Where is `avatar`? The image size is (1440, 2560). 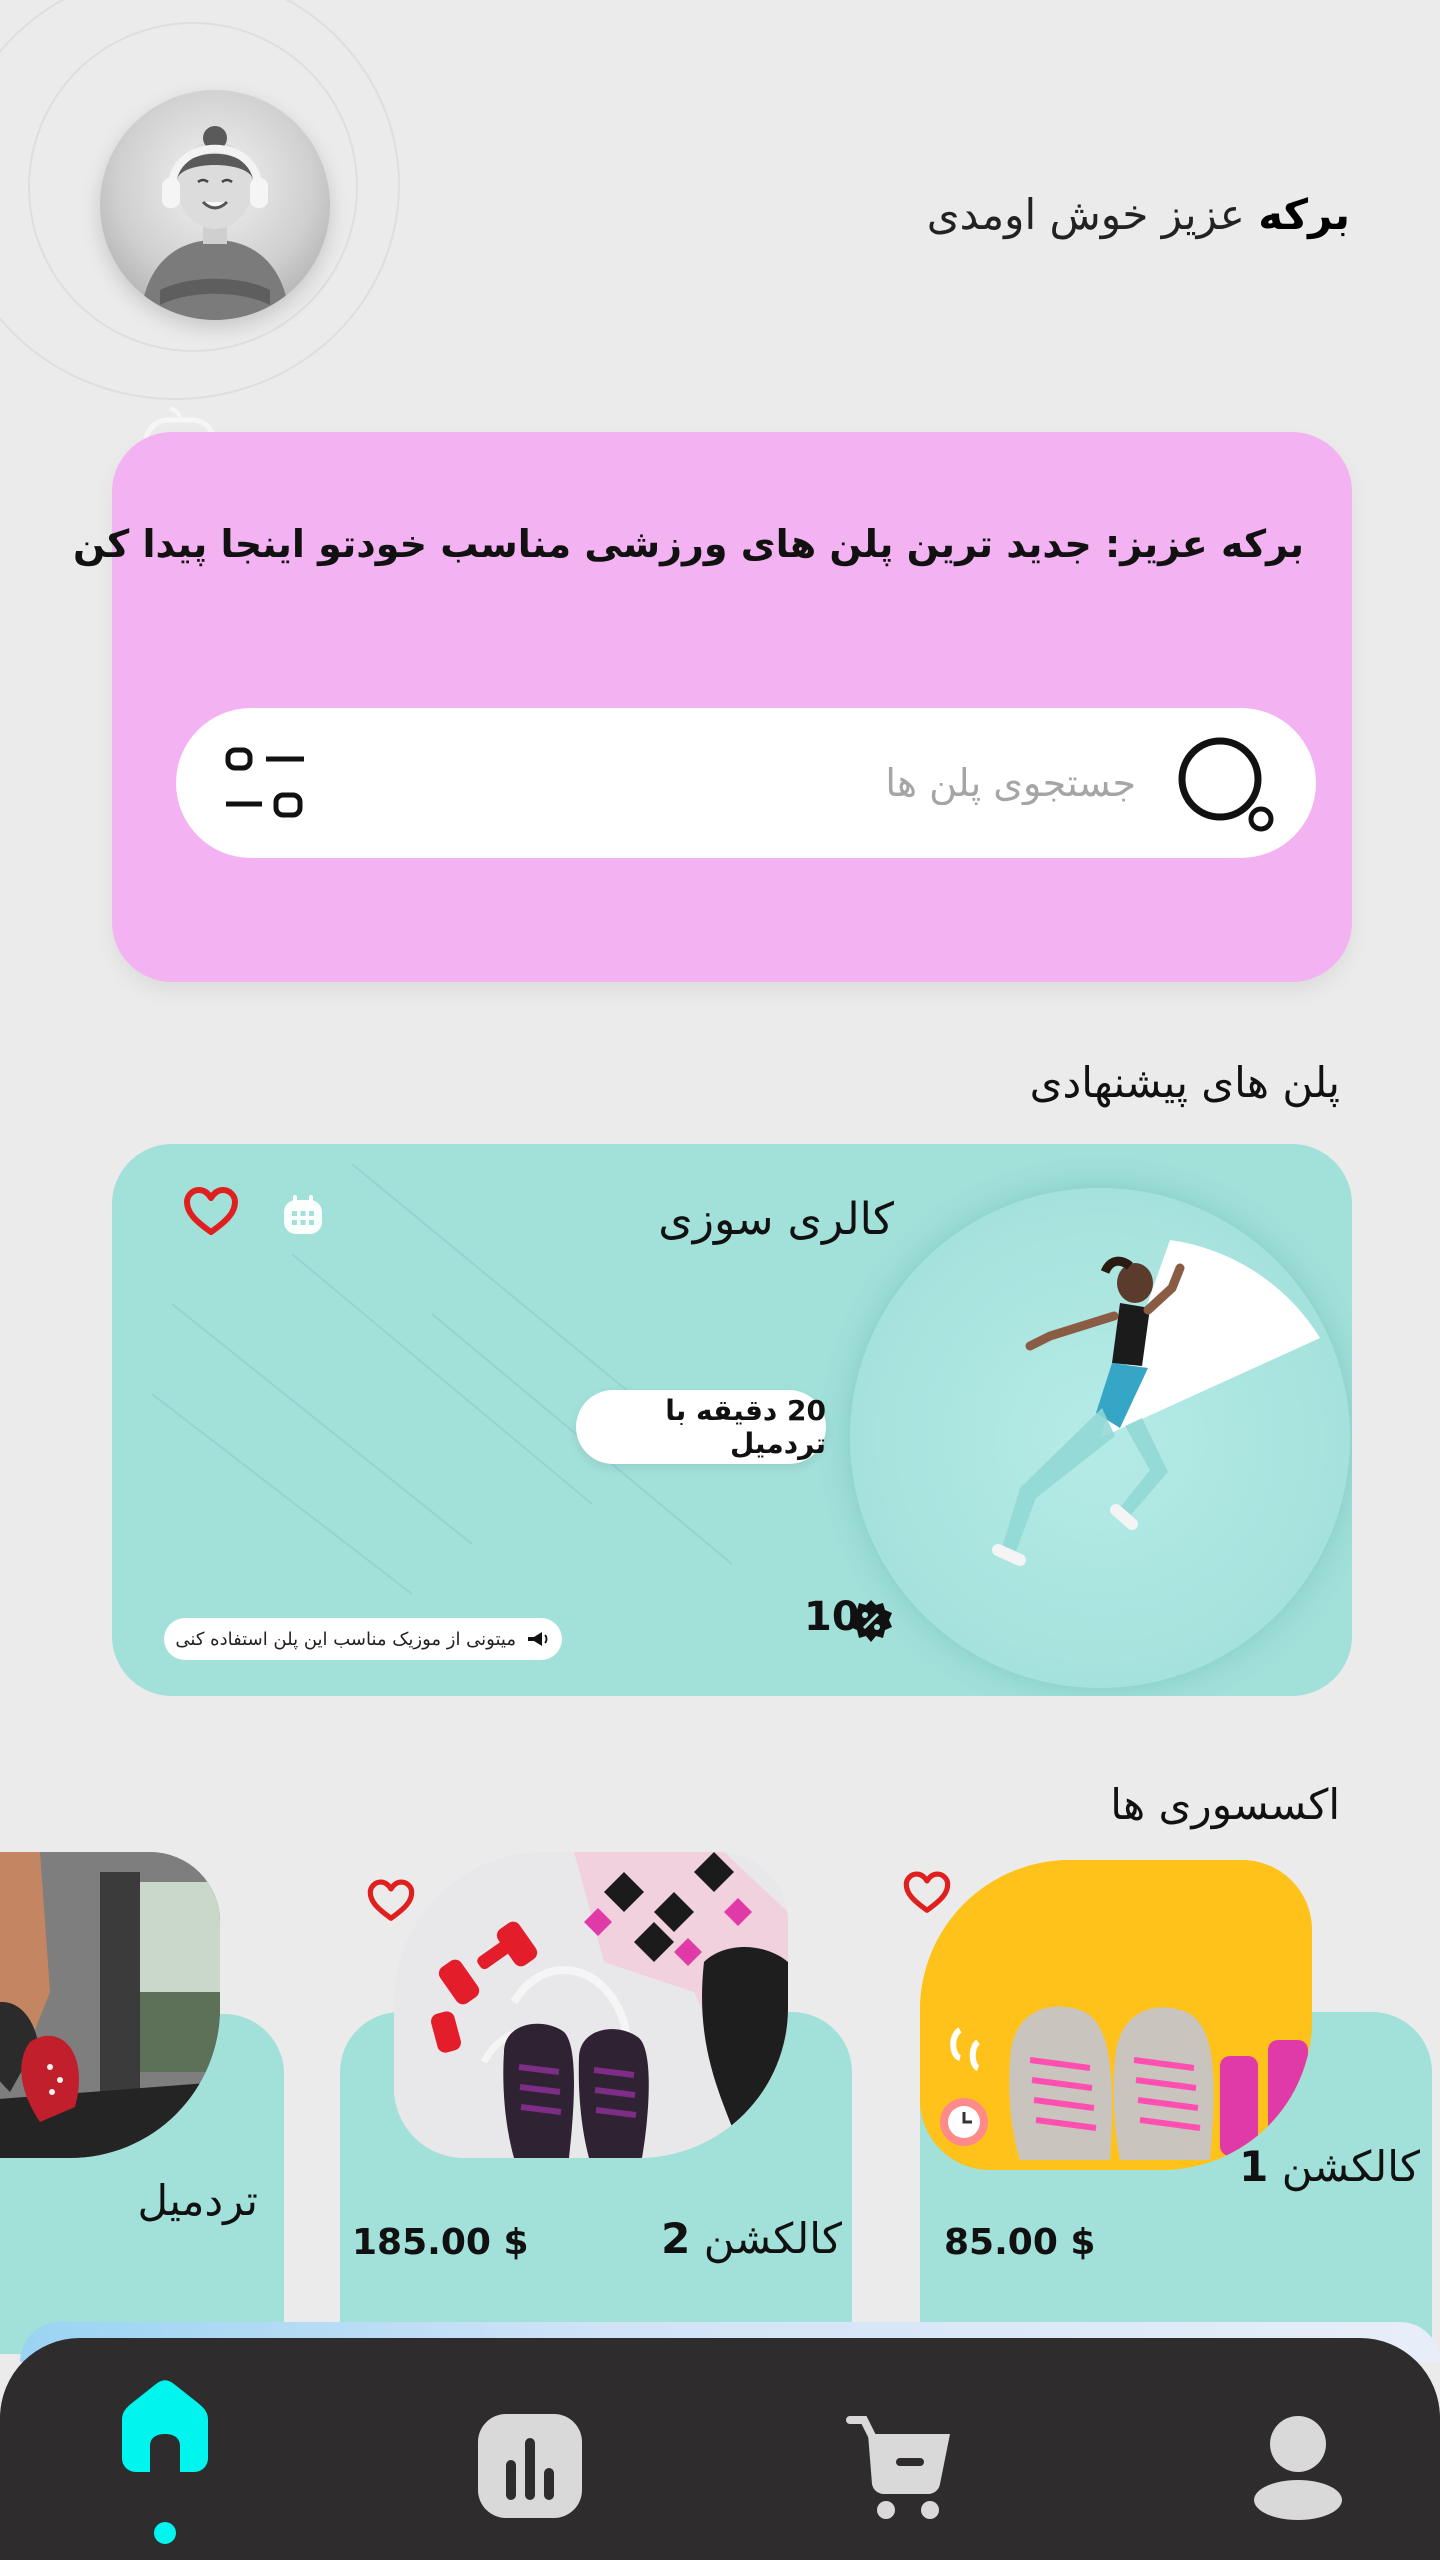
avatar is located at coordinates (215, 205).